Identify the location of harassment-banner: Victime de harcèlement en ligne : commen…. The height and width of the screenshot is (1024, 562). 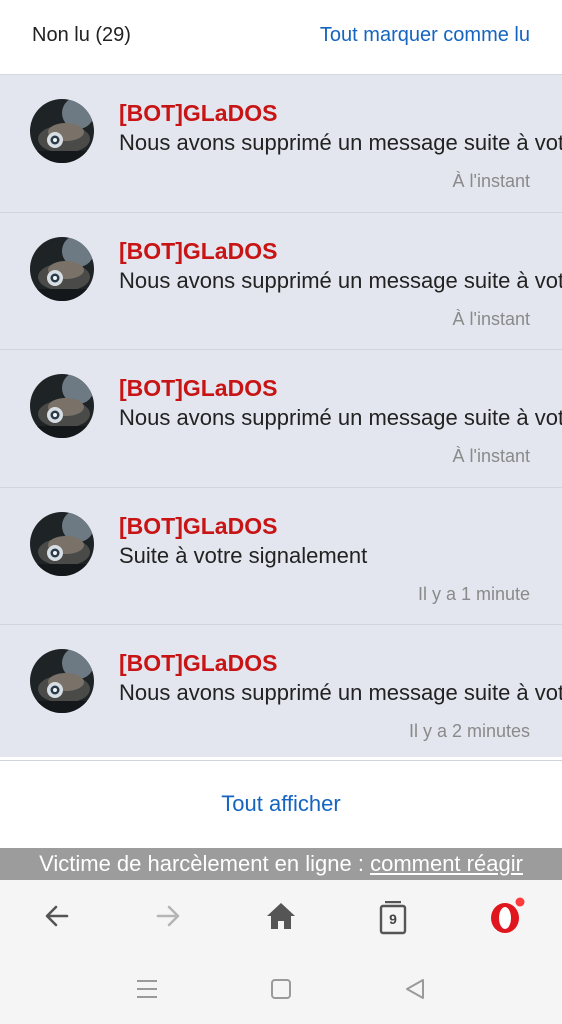
(281, 864).